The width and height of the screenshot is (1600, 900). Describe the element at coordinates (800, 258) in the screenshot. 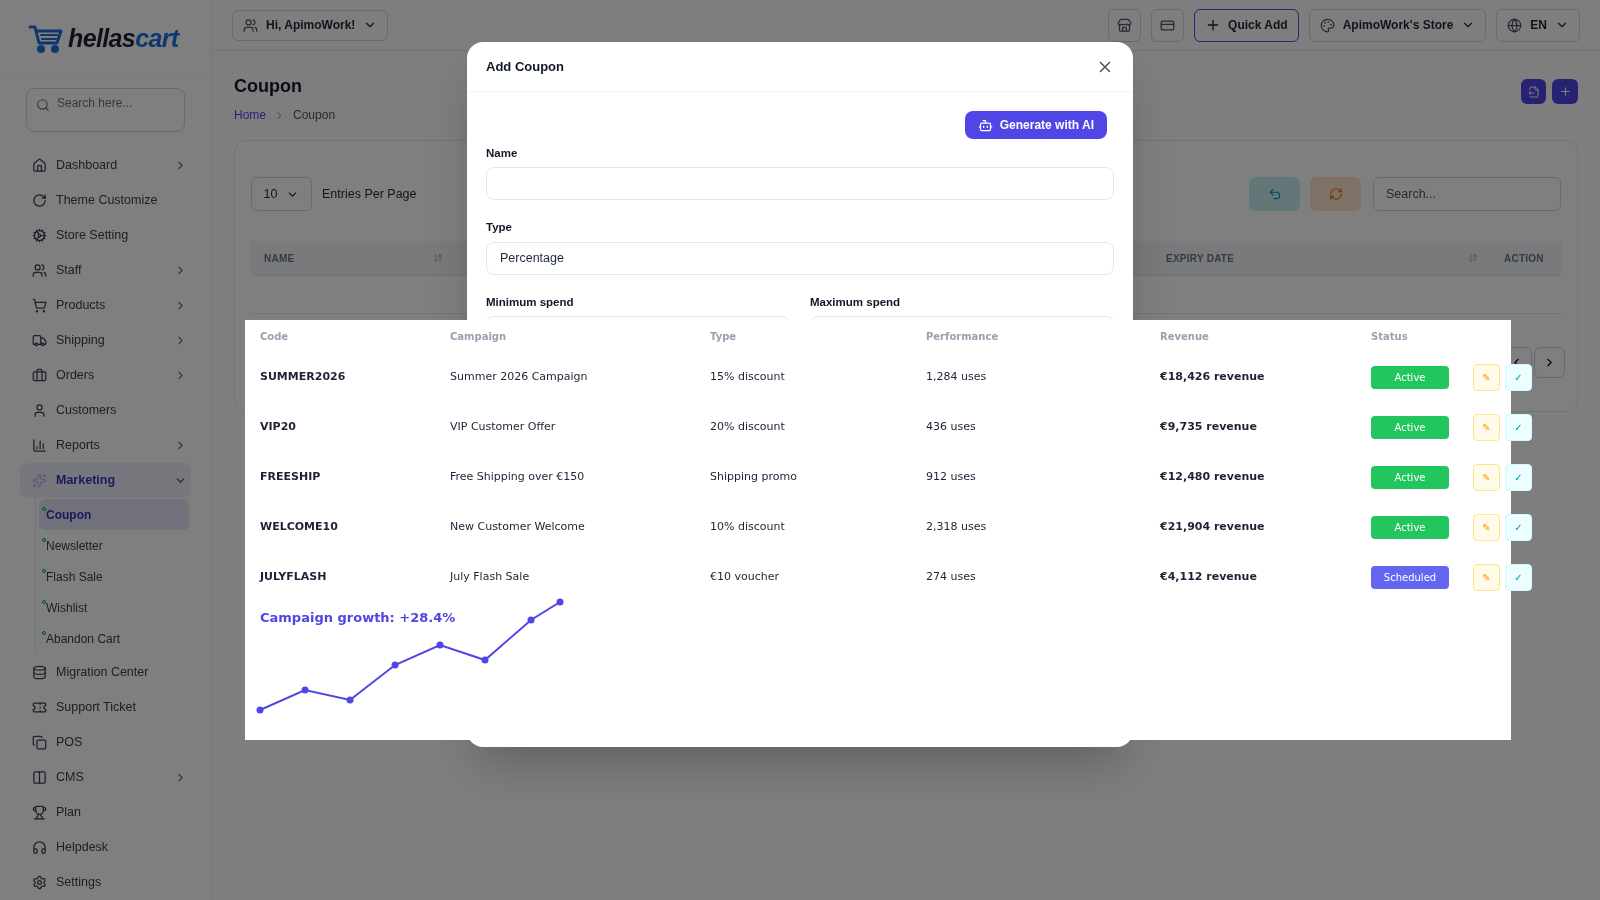

I see `input-field: Percentage` at that location.